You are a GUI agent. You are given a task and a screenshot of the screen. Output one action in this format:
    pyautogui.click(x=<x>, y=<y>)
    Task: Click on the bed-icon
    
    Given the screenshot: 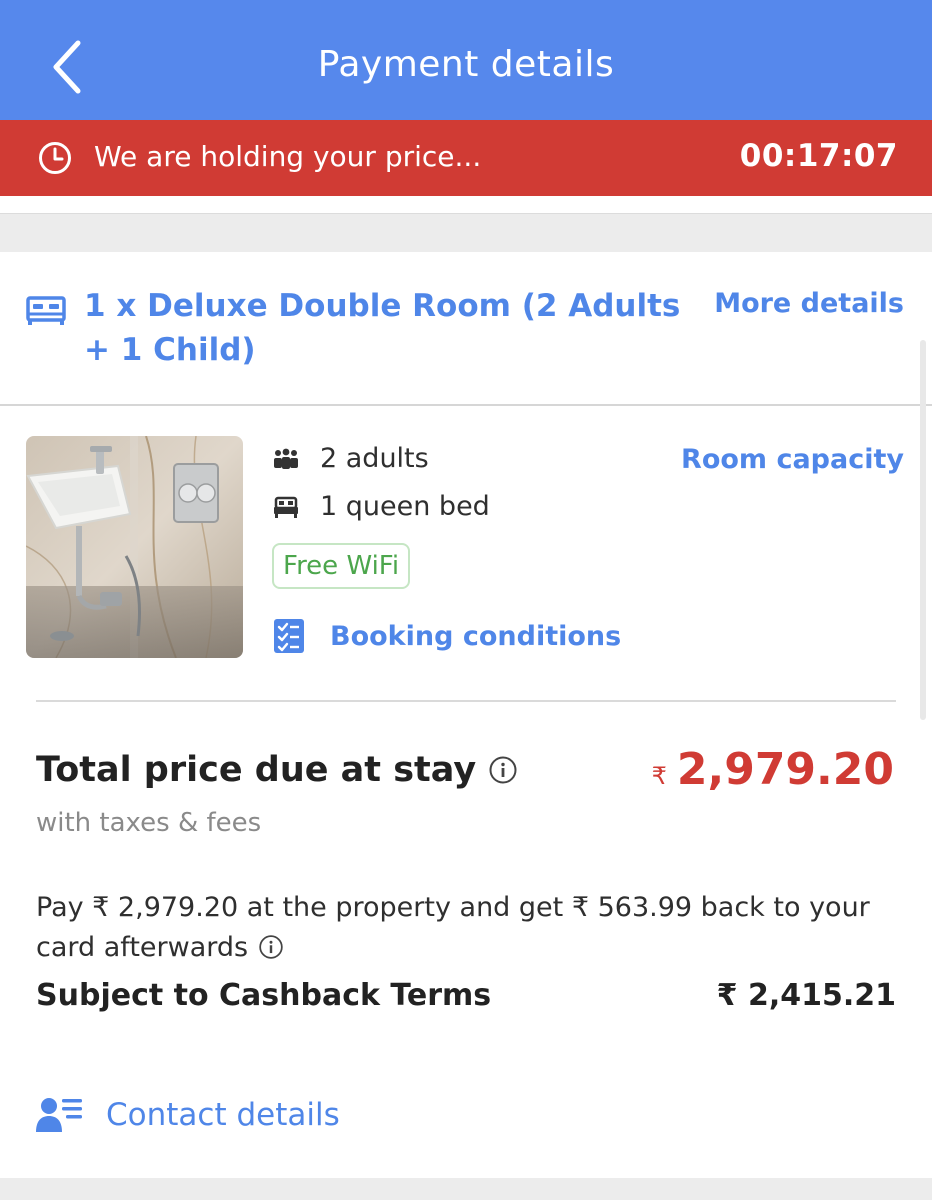 What is the action you would take?
    pyautogui.click(x=46, y=310)
    